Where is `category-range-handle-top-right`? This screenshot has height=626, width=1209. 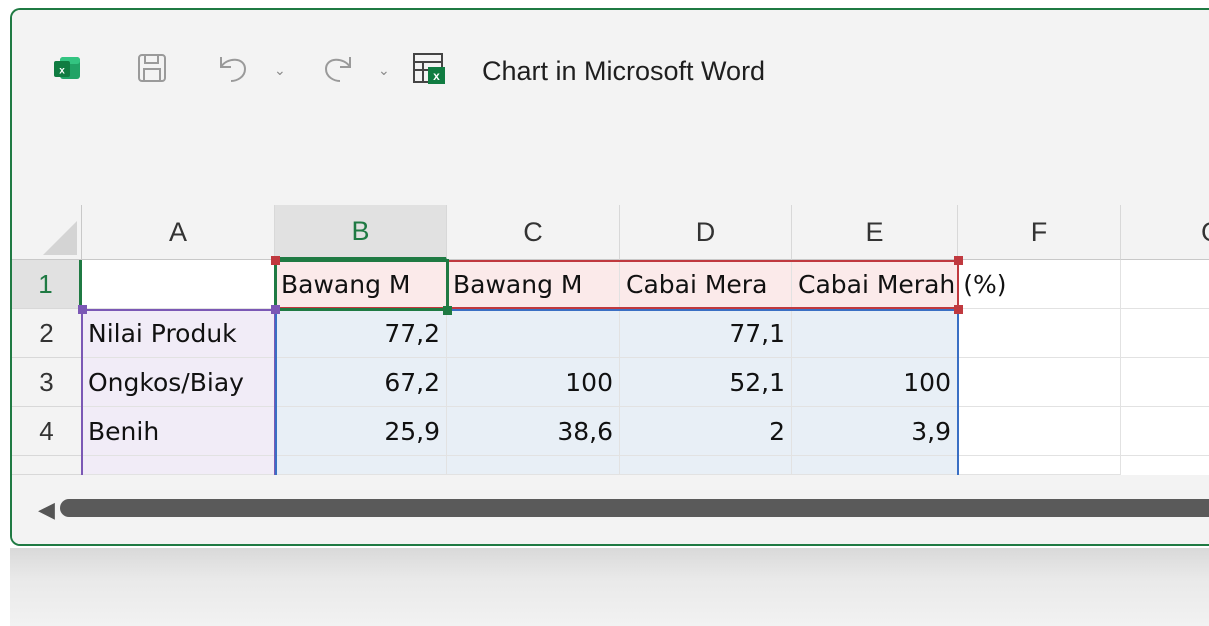
category-range-handle-top-right is located at coordinates (275, 309).